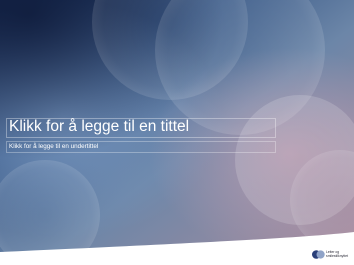  What do you see at coordinates (53, 147) in the screenshot?
I see `subtitle-placeholder: Klikk for å legge til en undertittel` at bounding box center [53, 147].